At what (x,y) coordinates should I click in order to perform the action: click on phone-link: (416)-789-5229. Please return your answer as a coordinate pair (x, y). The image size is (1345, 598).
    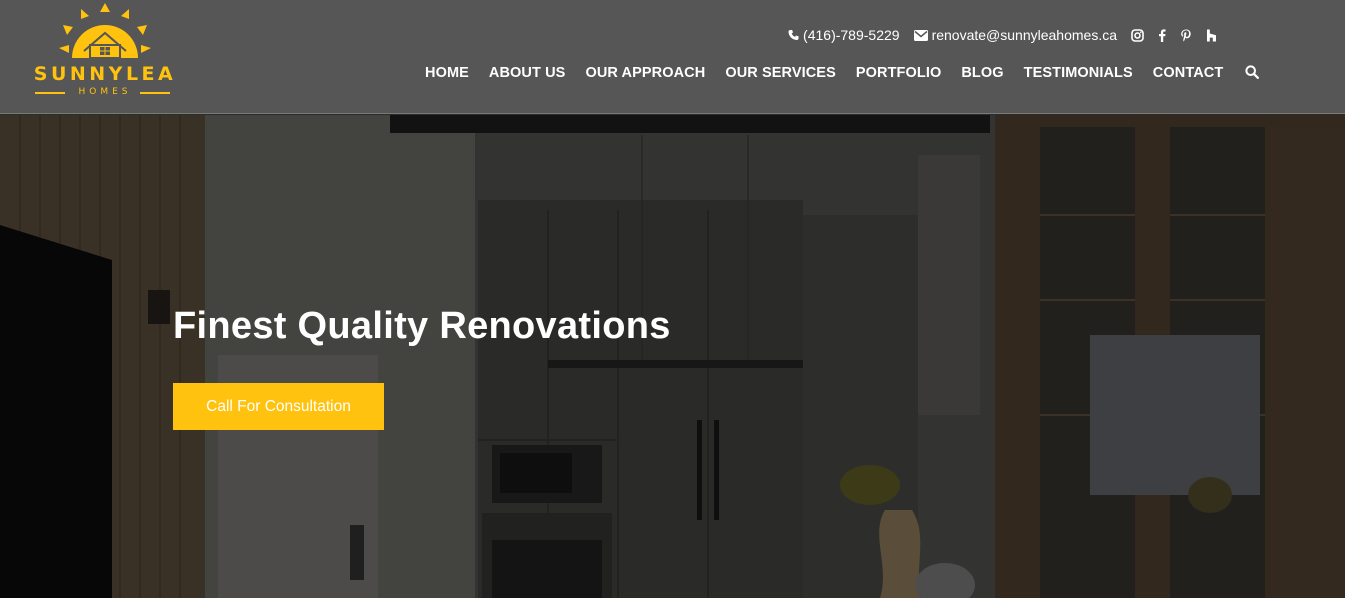
    Looking at the image, I should click on (844, 35).